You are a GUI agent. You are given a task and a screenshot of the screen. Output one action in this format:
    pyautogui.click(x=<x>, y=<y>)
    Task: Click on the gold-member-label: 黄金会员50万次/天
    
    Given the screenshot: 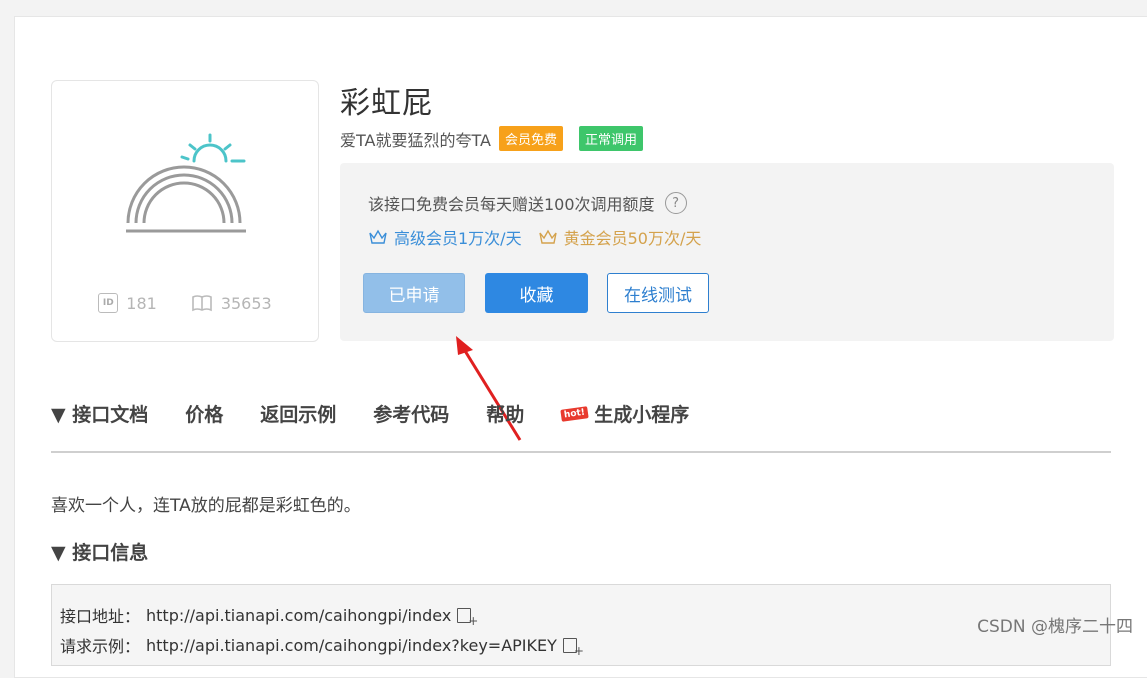 What is the action you would take?
    pyautogui.click(x=632, y=238)
    